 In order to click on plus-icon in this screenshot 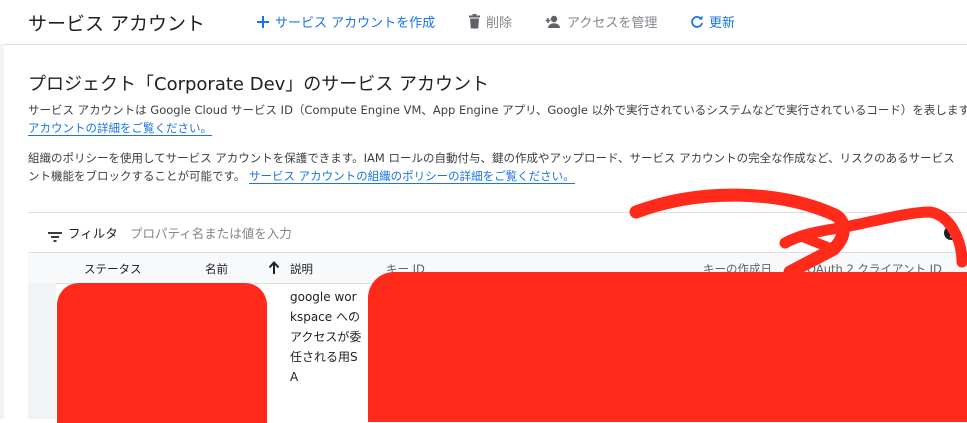, I will do `click(263, 22)`.